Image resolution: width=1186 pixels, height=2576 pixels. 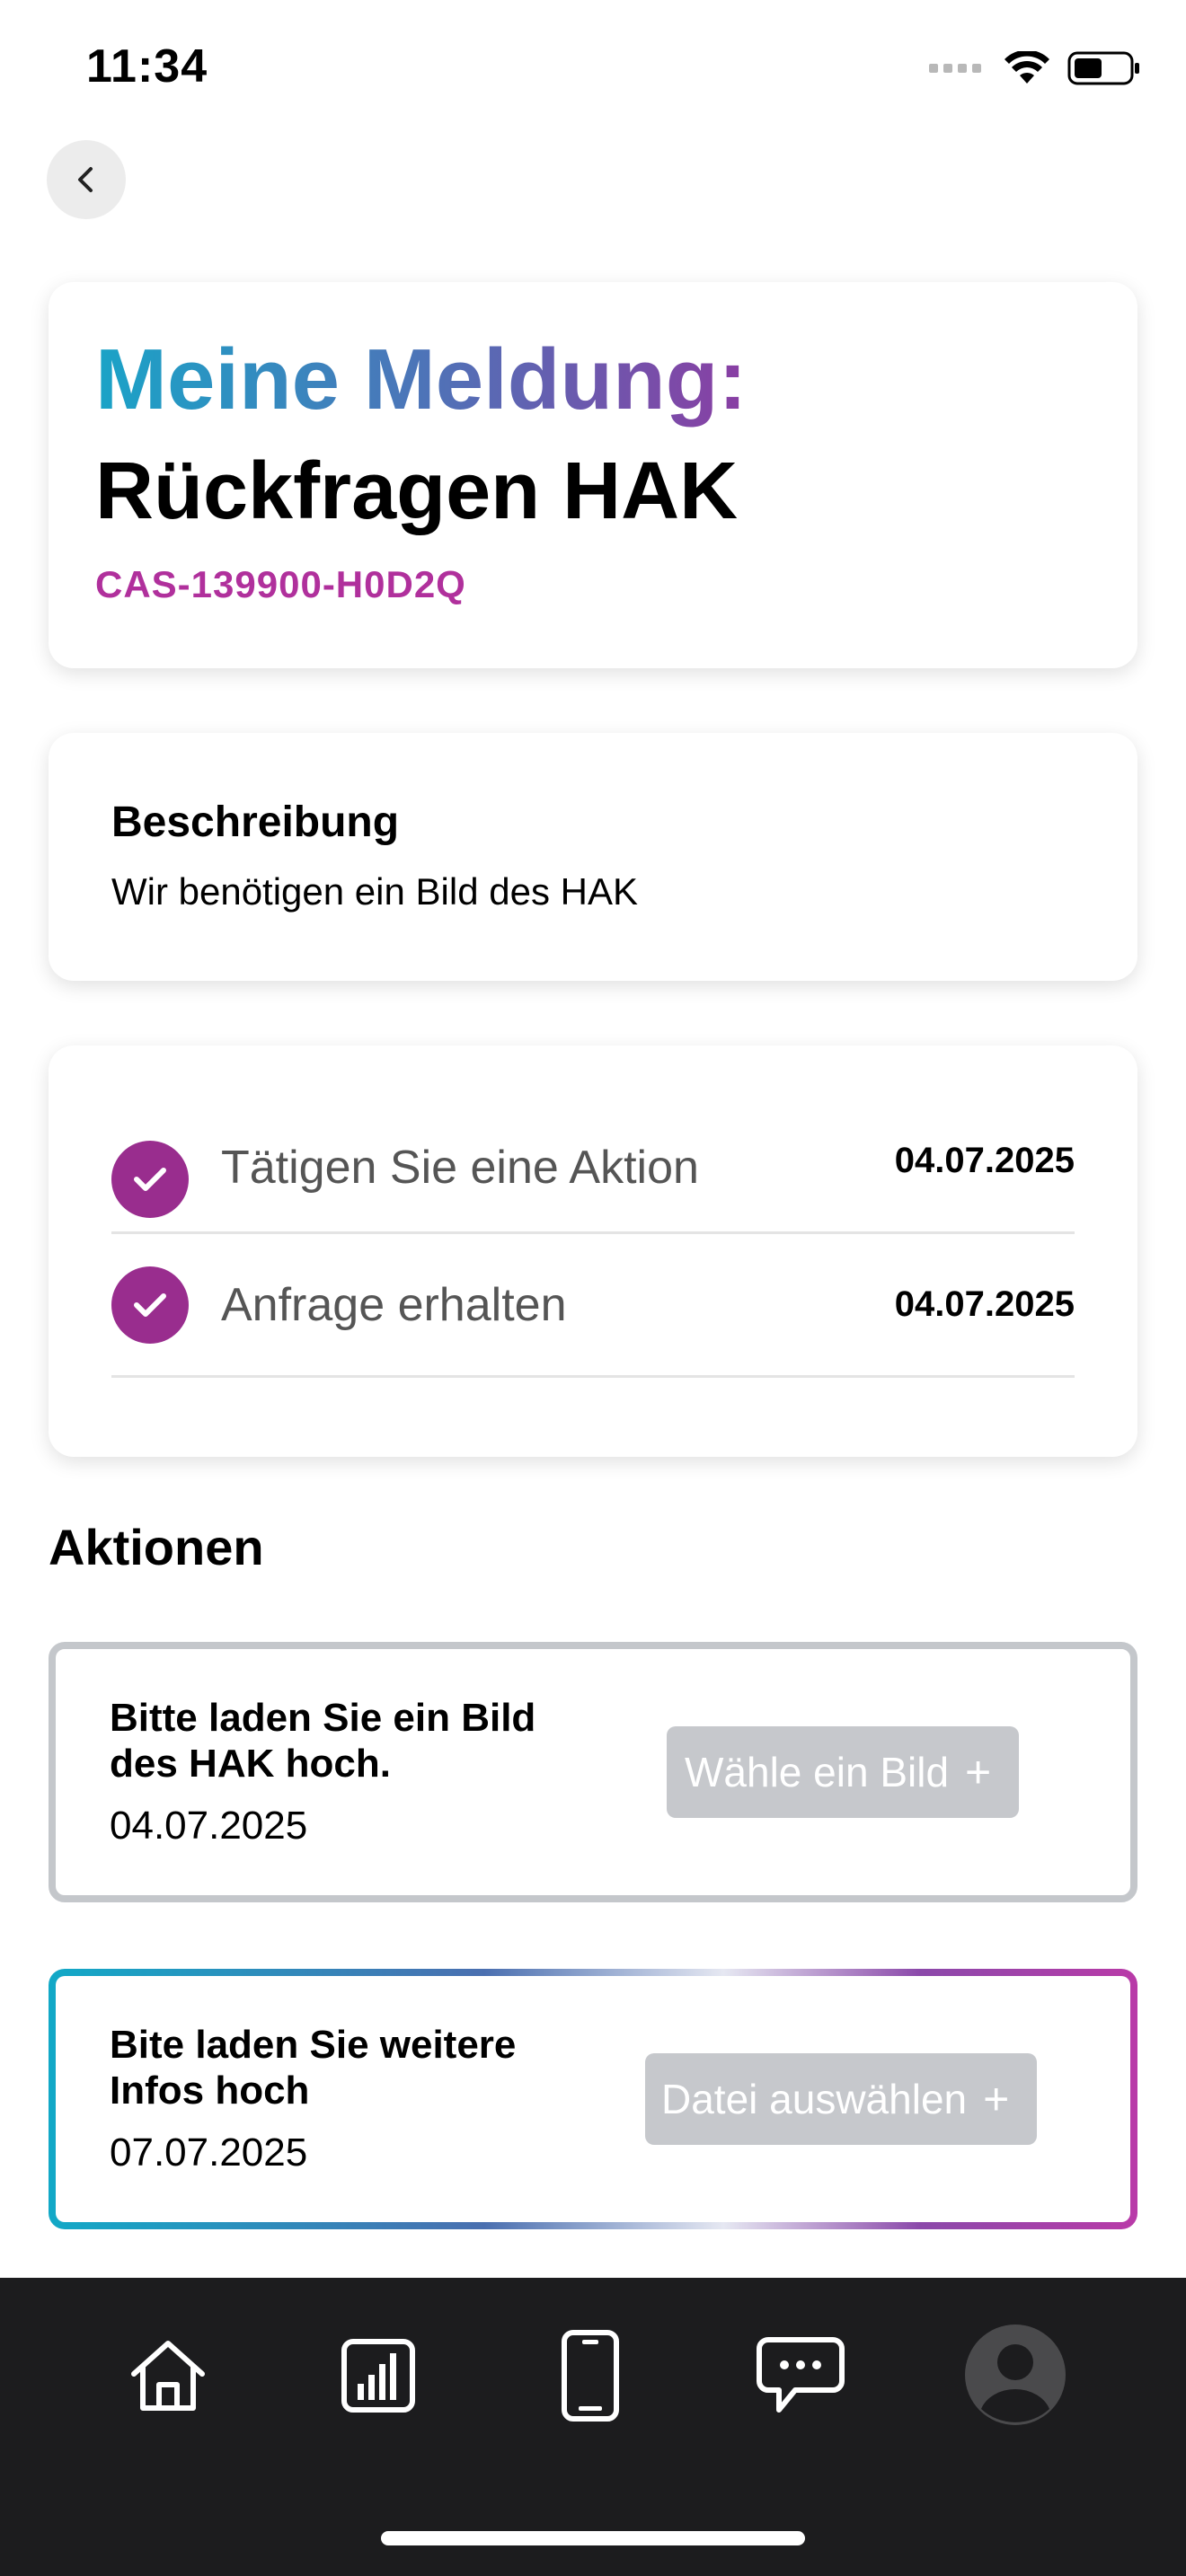 I want to click on profile-icon, so click(x=1015, y=2375).